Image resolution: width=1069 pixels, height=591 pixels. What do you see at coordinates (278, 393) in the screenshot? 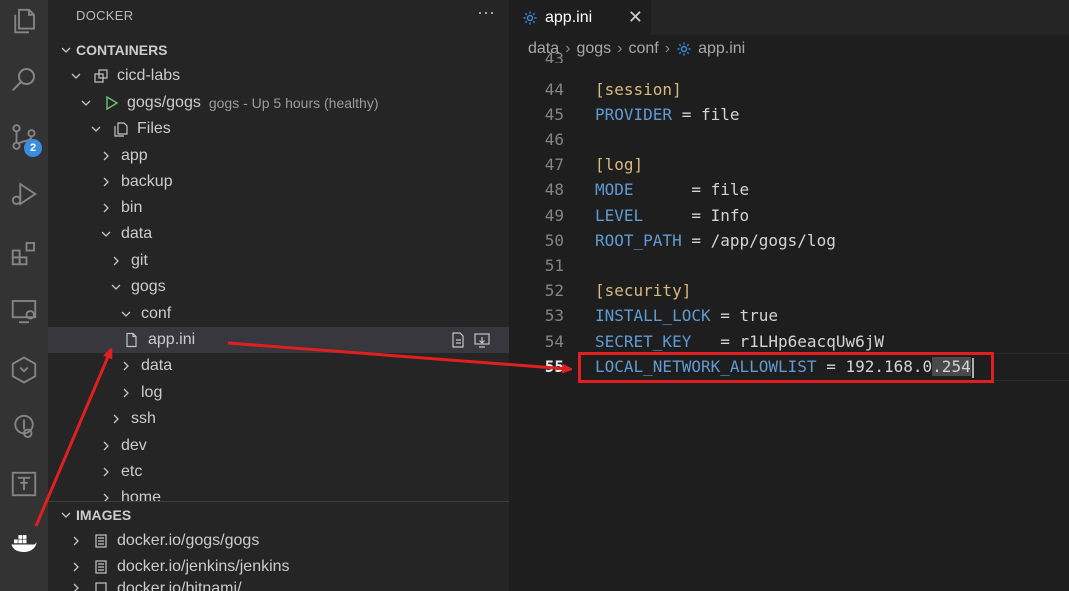
I see `tree-item-folder: log` at bounding box center [278, 393].